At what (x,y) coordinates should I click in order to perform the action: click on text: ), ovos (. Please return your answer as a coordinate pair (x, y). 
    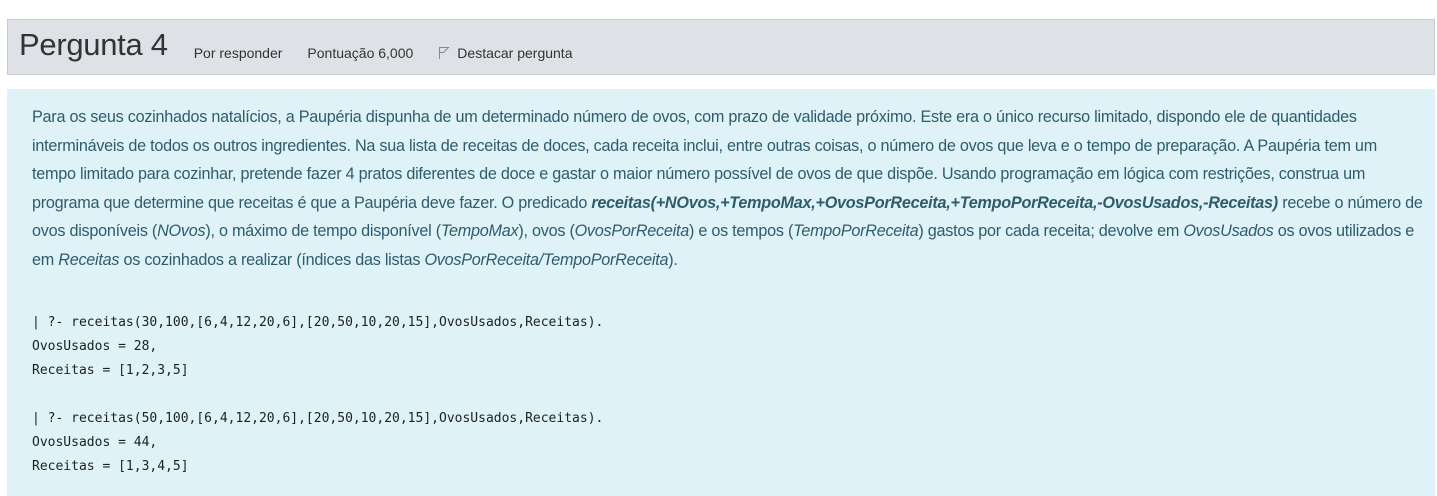
    Looking at the image, I should click on (546, 231).